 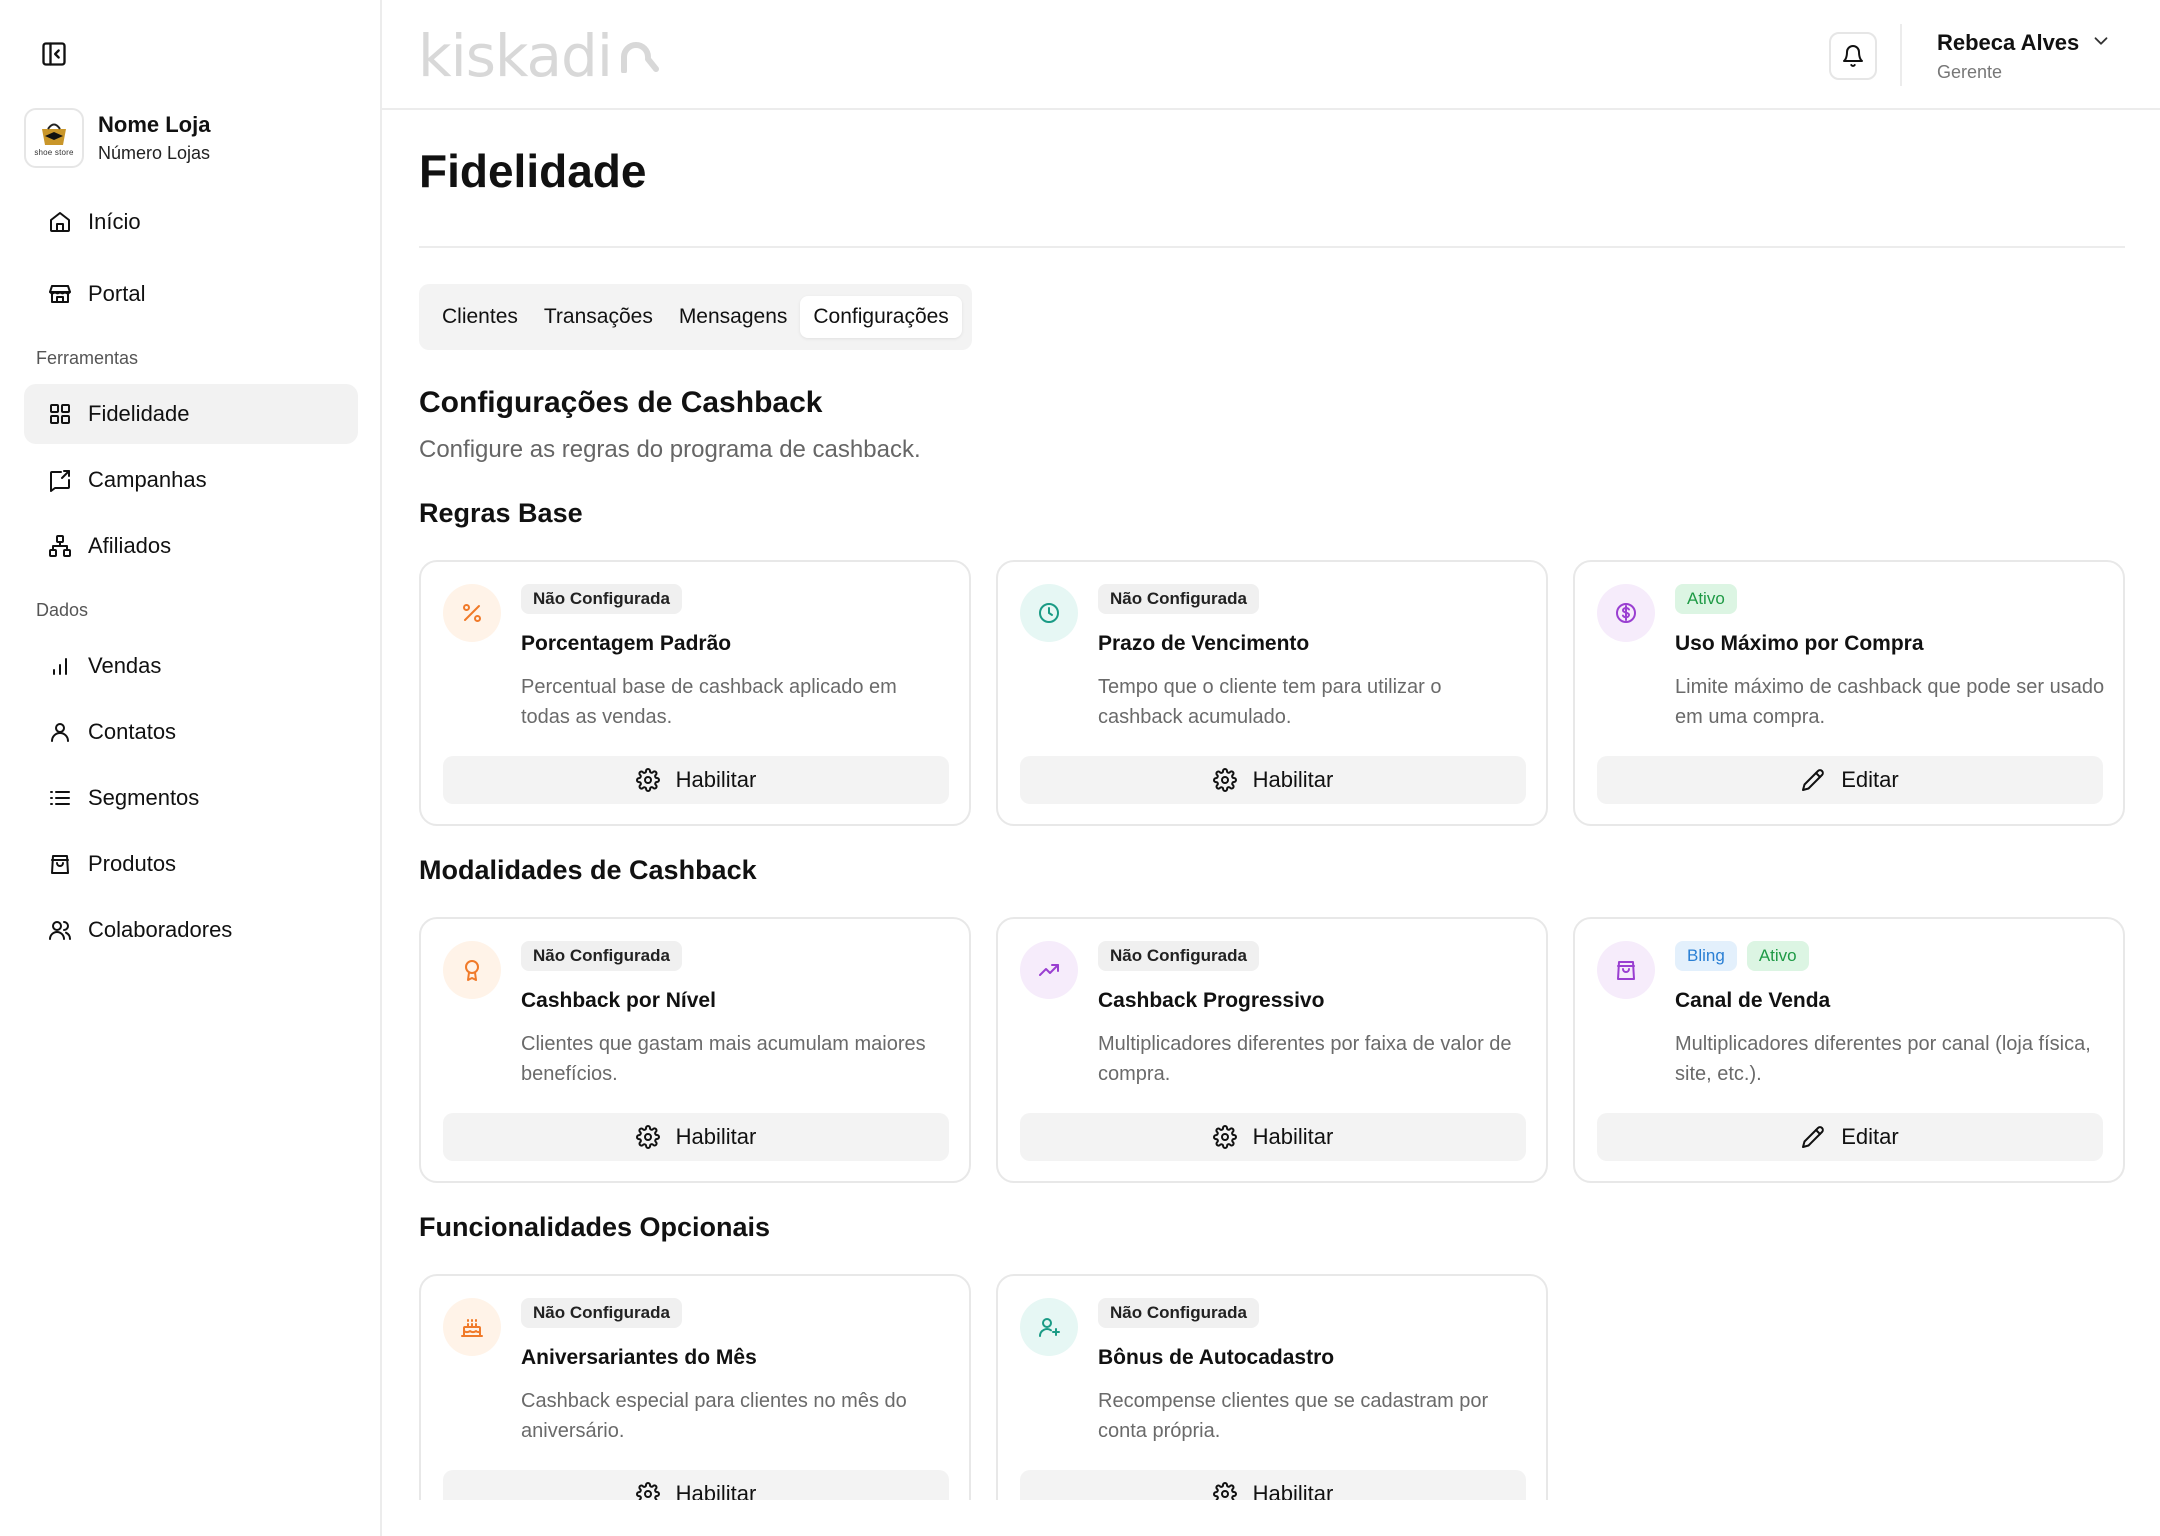 What do you see at coordinates (147, 479) in the screenshot?
I see `sidebar-item-label: Campanhas` at bounding box center [147, 479].